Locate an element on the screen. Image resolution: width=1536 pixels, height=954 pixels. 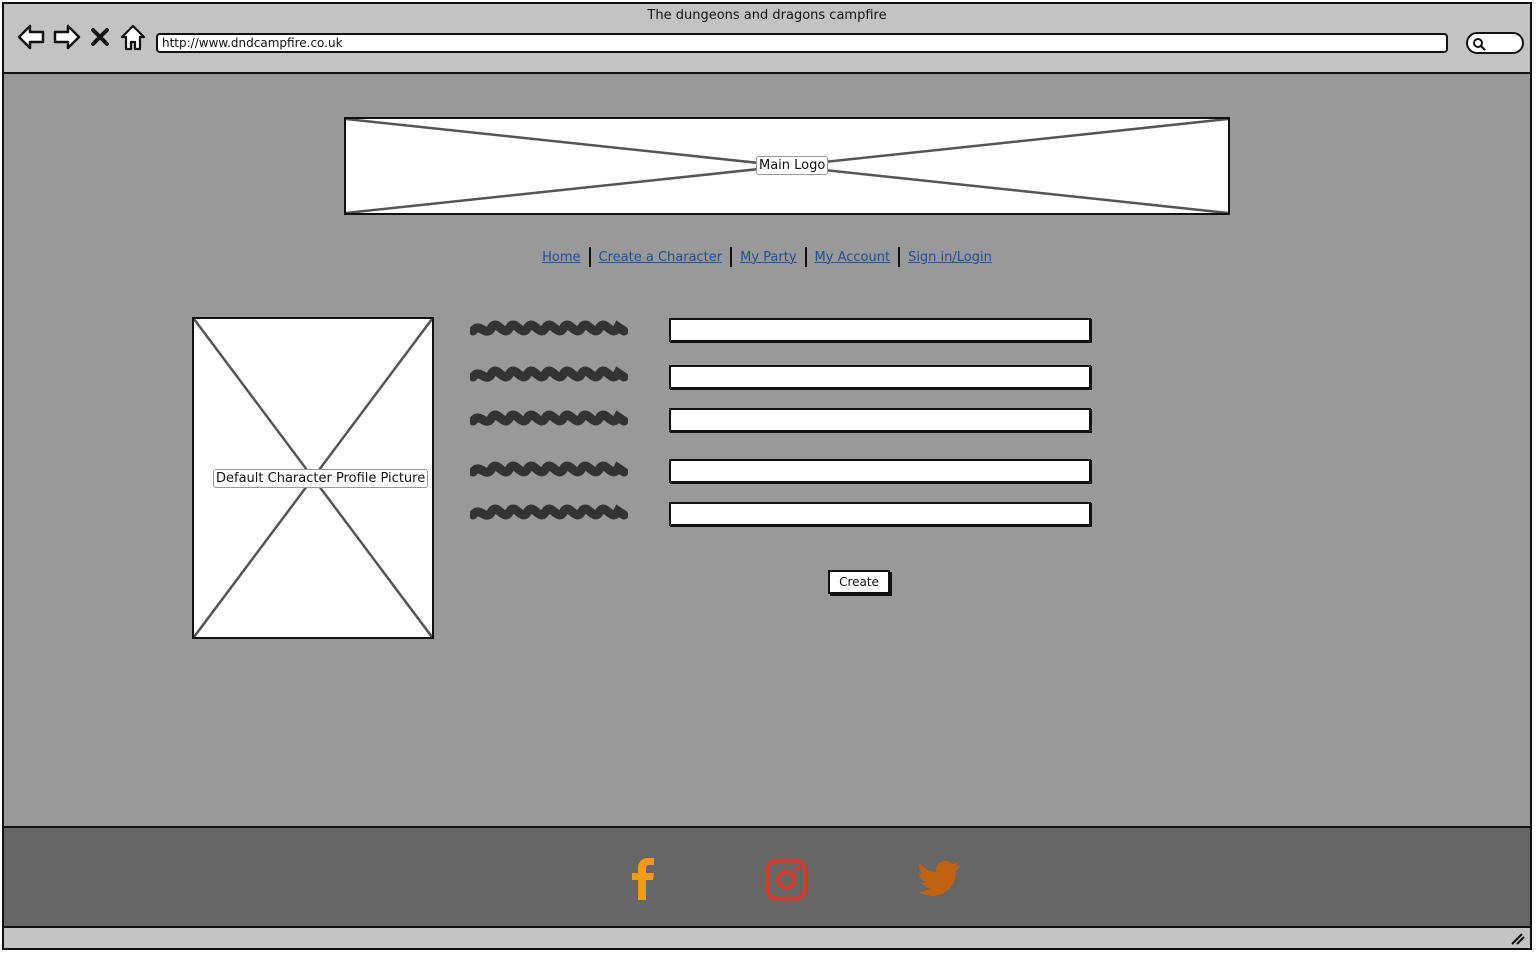
nav-link-sign-in: Sign in/Login is located at coordinates (950, 257).